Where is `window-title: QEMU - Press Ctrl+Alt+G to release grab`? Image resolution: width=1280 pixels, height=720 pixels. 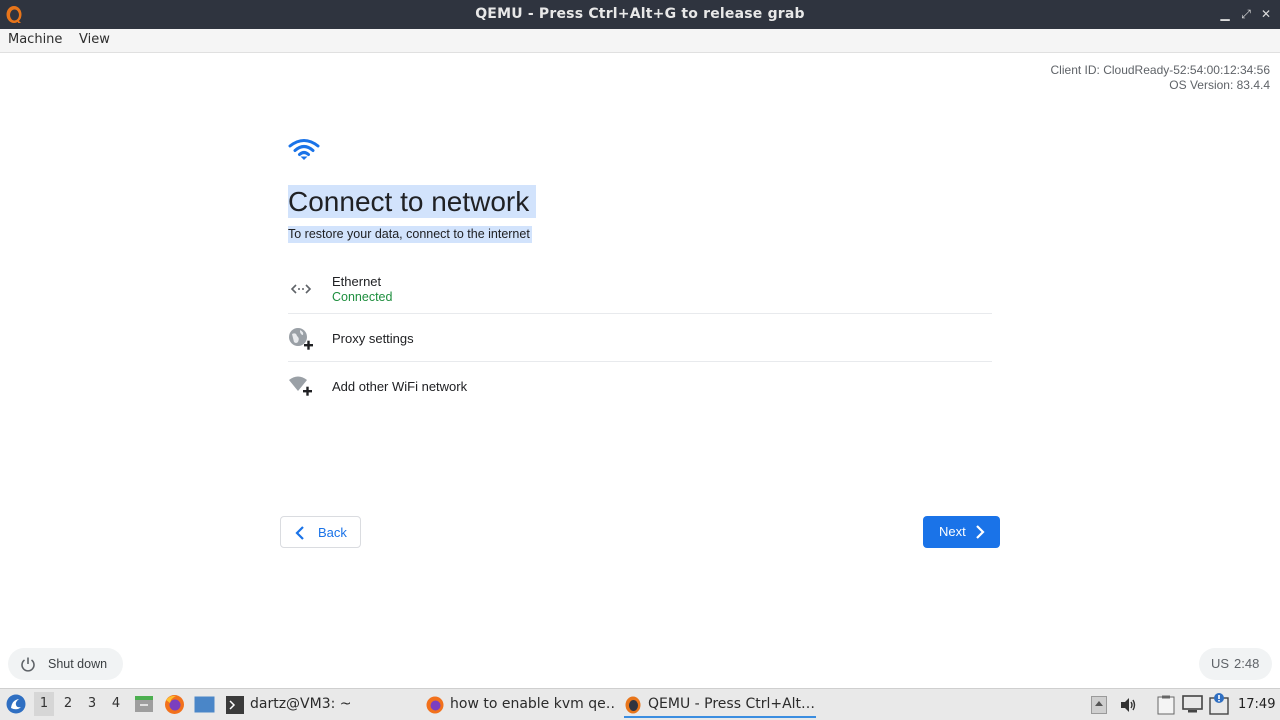
window-title: QEMU - Press Ctrl+Alt+G to release grab is located at coordinates (640, 14).